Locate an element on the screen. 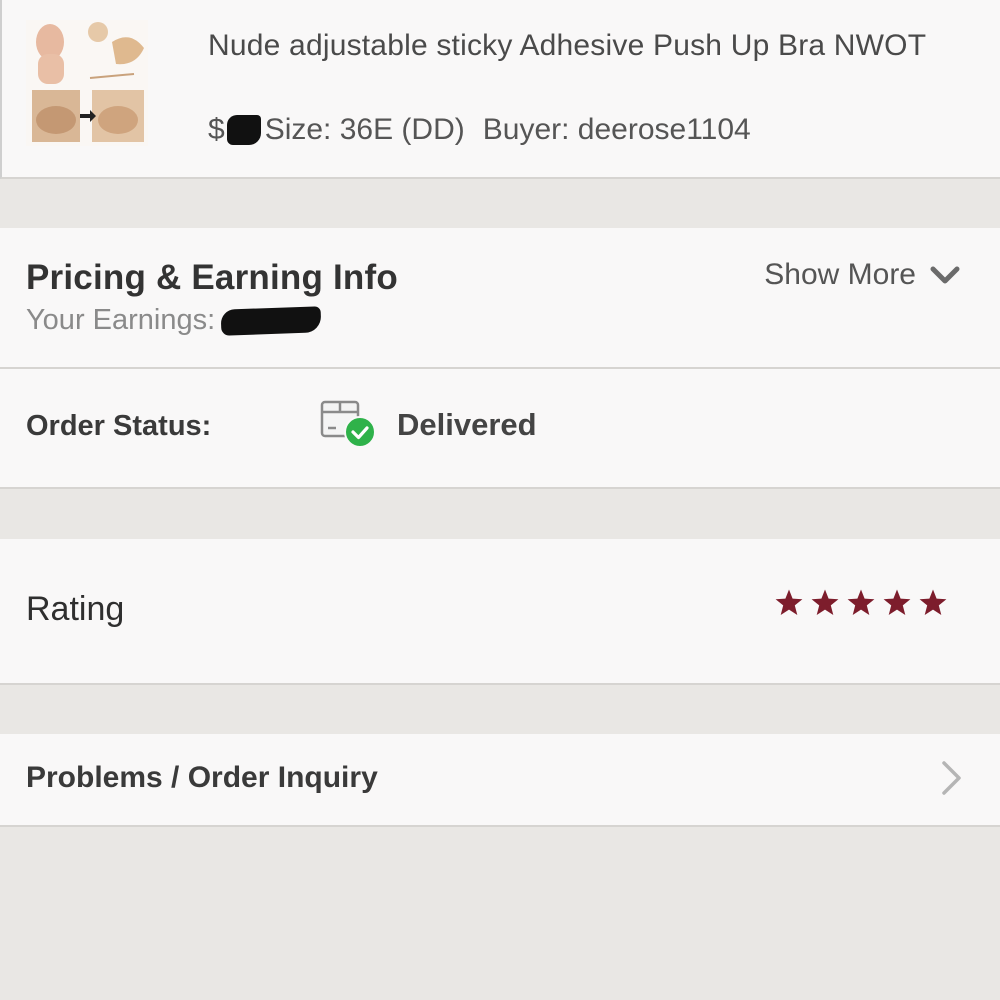 The width and height of the screenshot is (1000, 1000). chevron-down-icon is located at coordinates (945, 275).